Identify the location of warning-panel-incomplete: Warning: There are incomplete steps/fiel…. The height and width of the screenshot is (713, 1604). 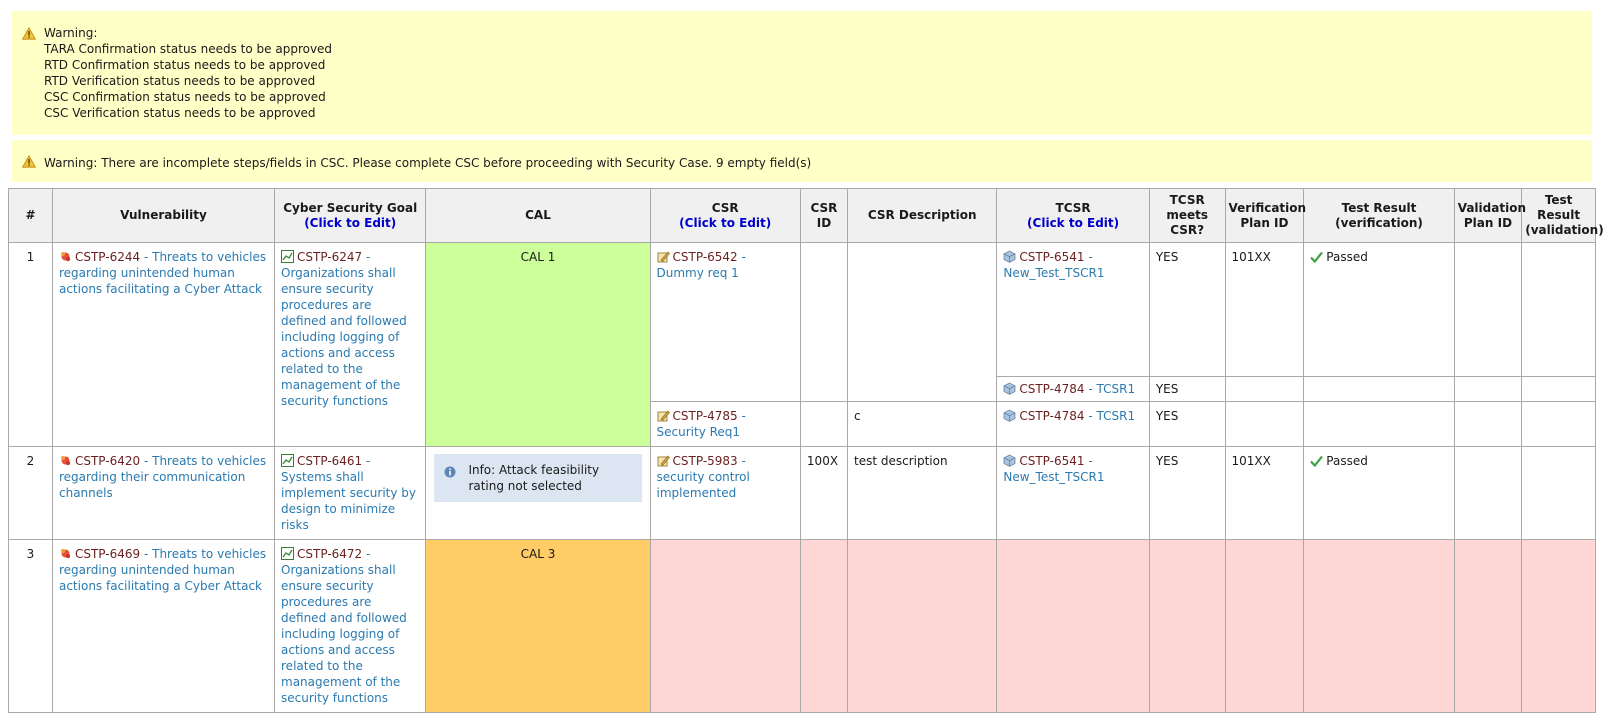
(802, 161).